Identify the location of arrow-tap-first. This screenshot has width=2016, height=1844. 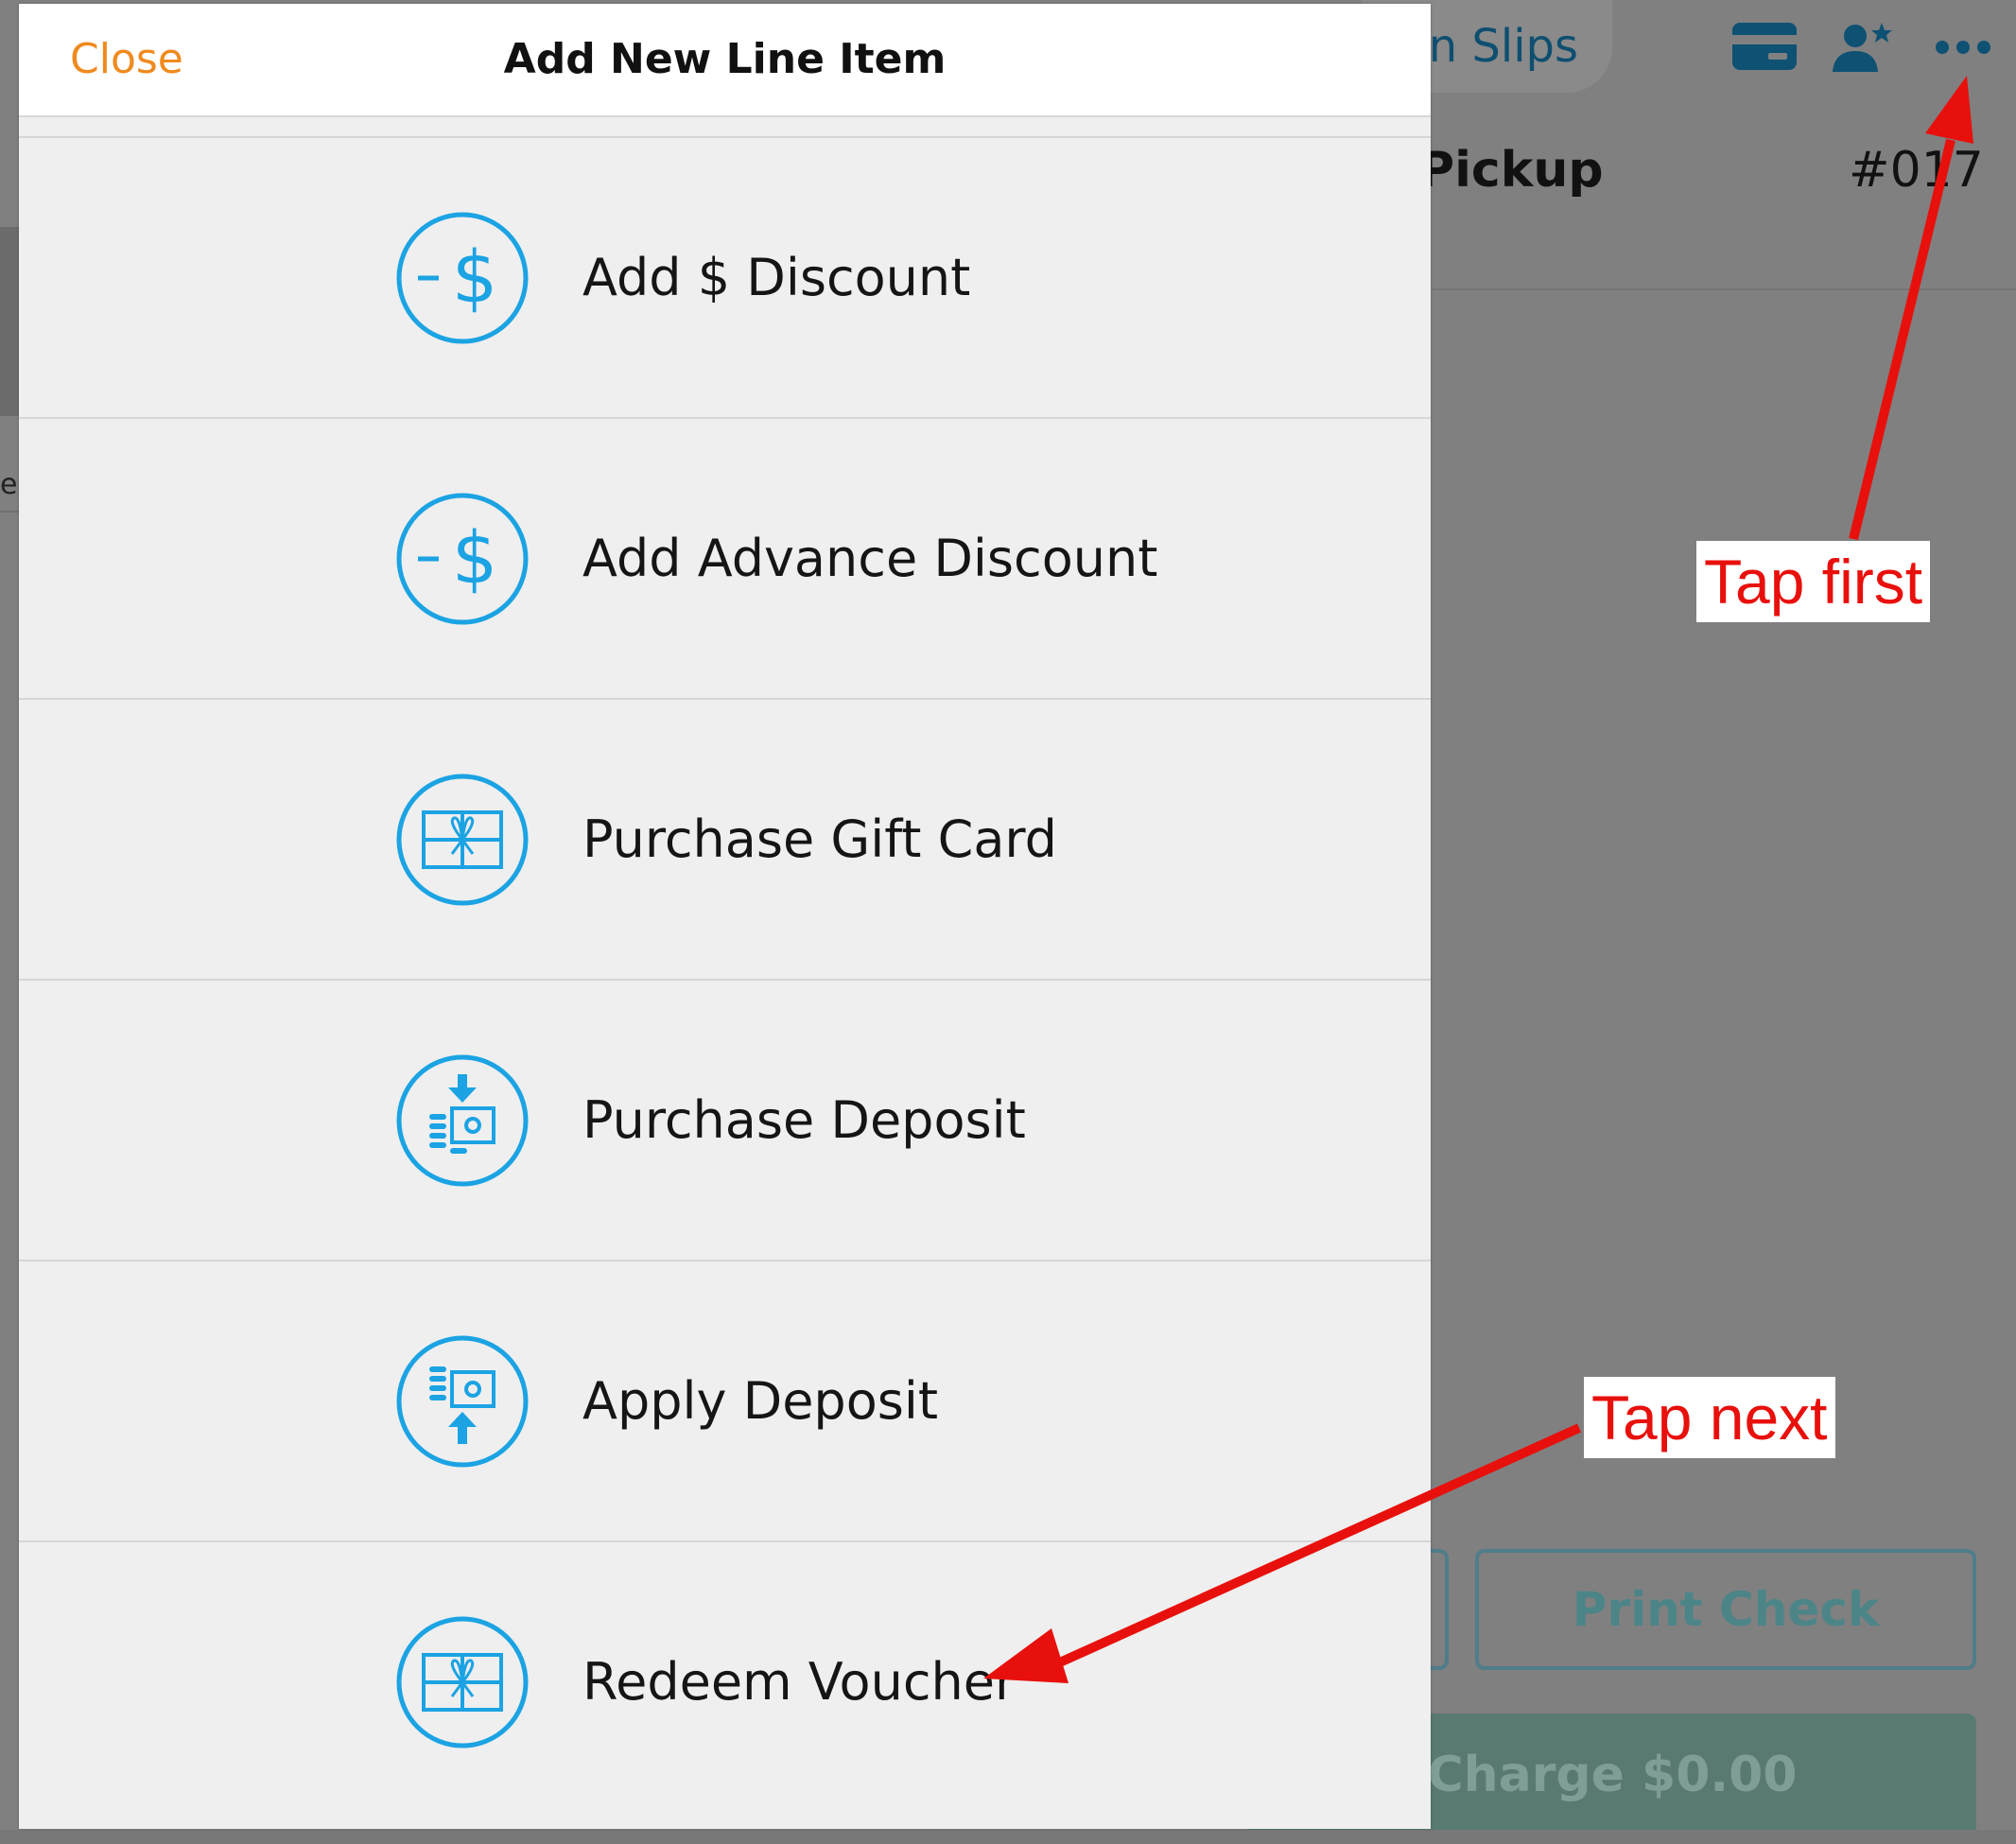
(1902, 339).